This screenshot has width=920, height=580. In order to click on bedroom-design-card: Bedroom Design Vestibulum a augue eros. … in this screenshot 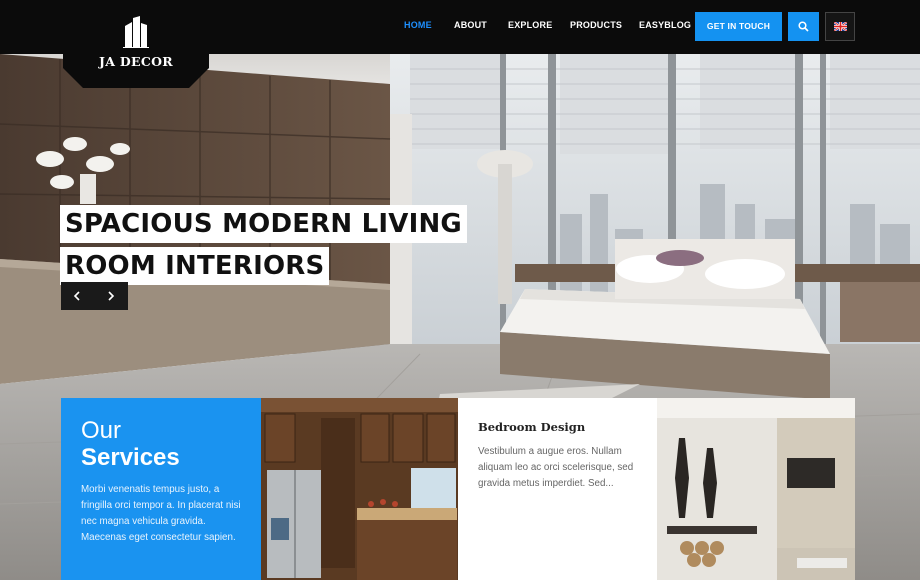, I will do `click(557, 489)`.